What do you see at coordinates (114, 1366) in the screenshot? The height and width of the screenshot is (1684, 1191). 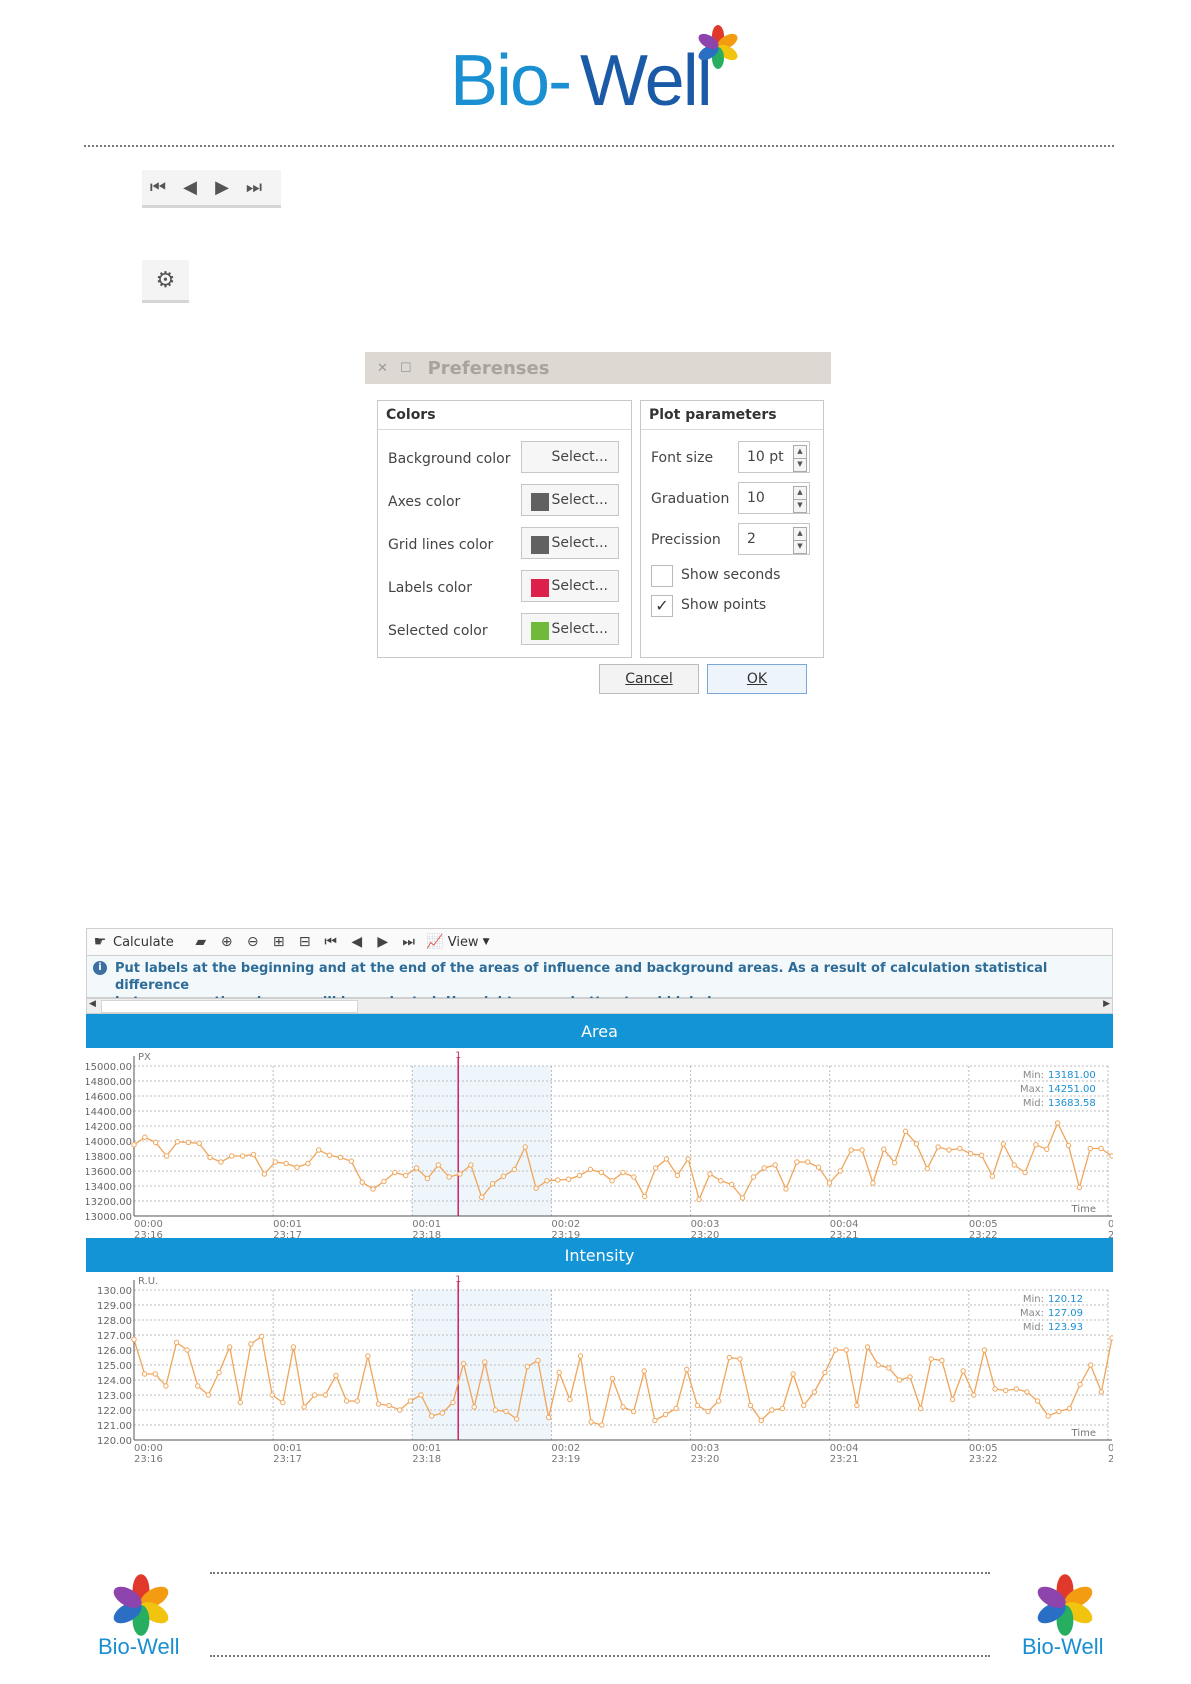 I see `y-tick-label: 125.00` at bounding box center [114, 1366].